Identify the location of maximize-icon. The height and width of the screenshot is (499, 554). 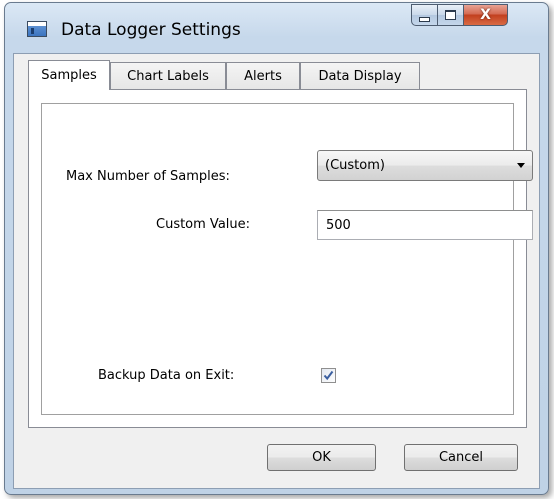
(450, 15).